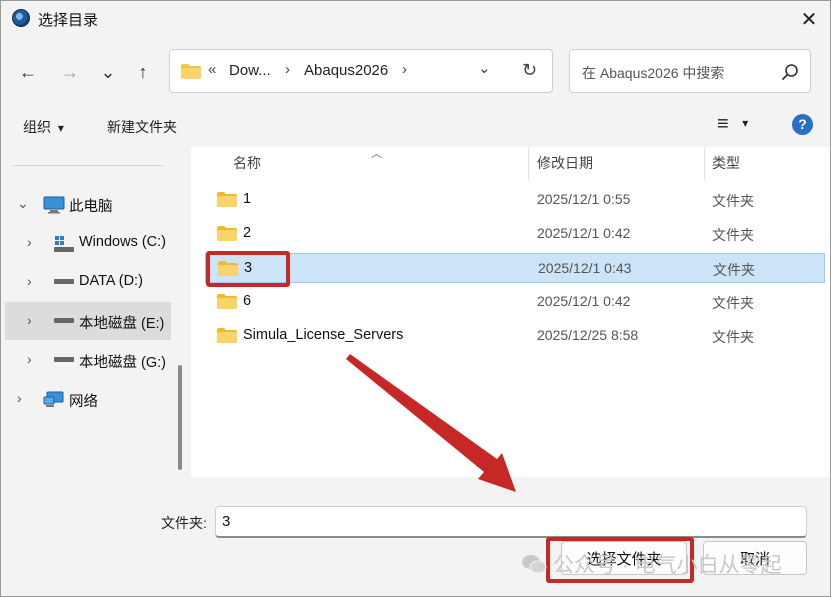 This screenshot has width=831, height=597. What do you see at coordinates (323, 335) in the screenshot?
I see `file-name: Simula_License_Servers` at bounding box center [323, 335].